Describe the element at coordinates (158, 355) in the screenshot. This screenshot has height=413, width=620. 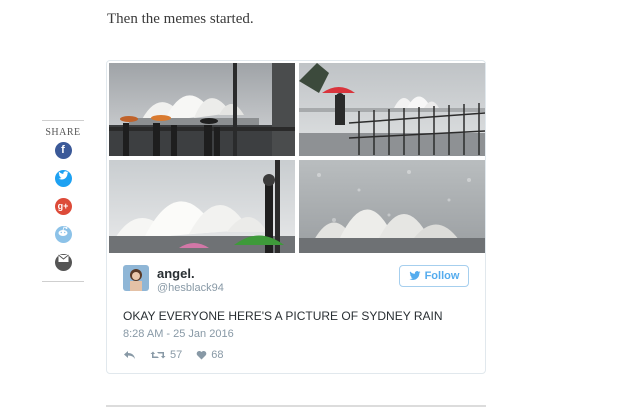
I see `retweet-icon` at that location.